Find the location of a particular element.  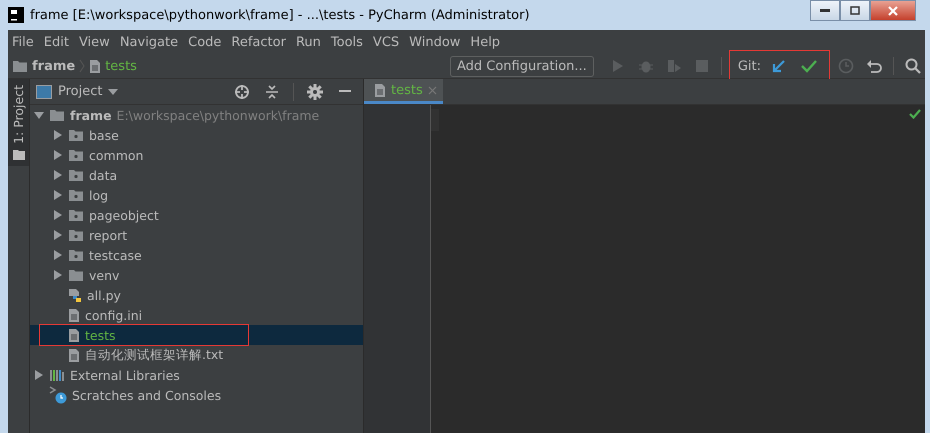

tree-item-path: E:\workspace\pythonwork\frame is located at coordinates (218, 115).